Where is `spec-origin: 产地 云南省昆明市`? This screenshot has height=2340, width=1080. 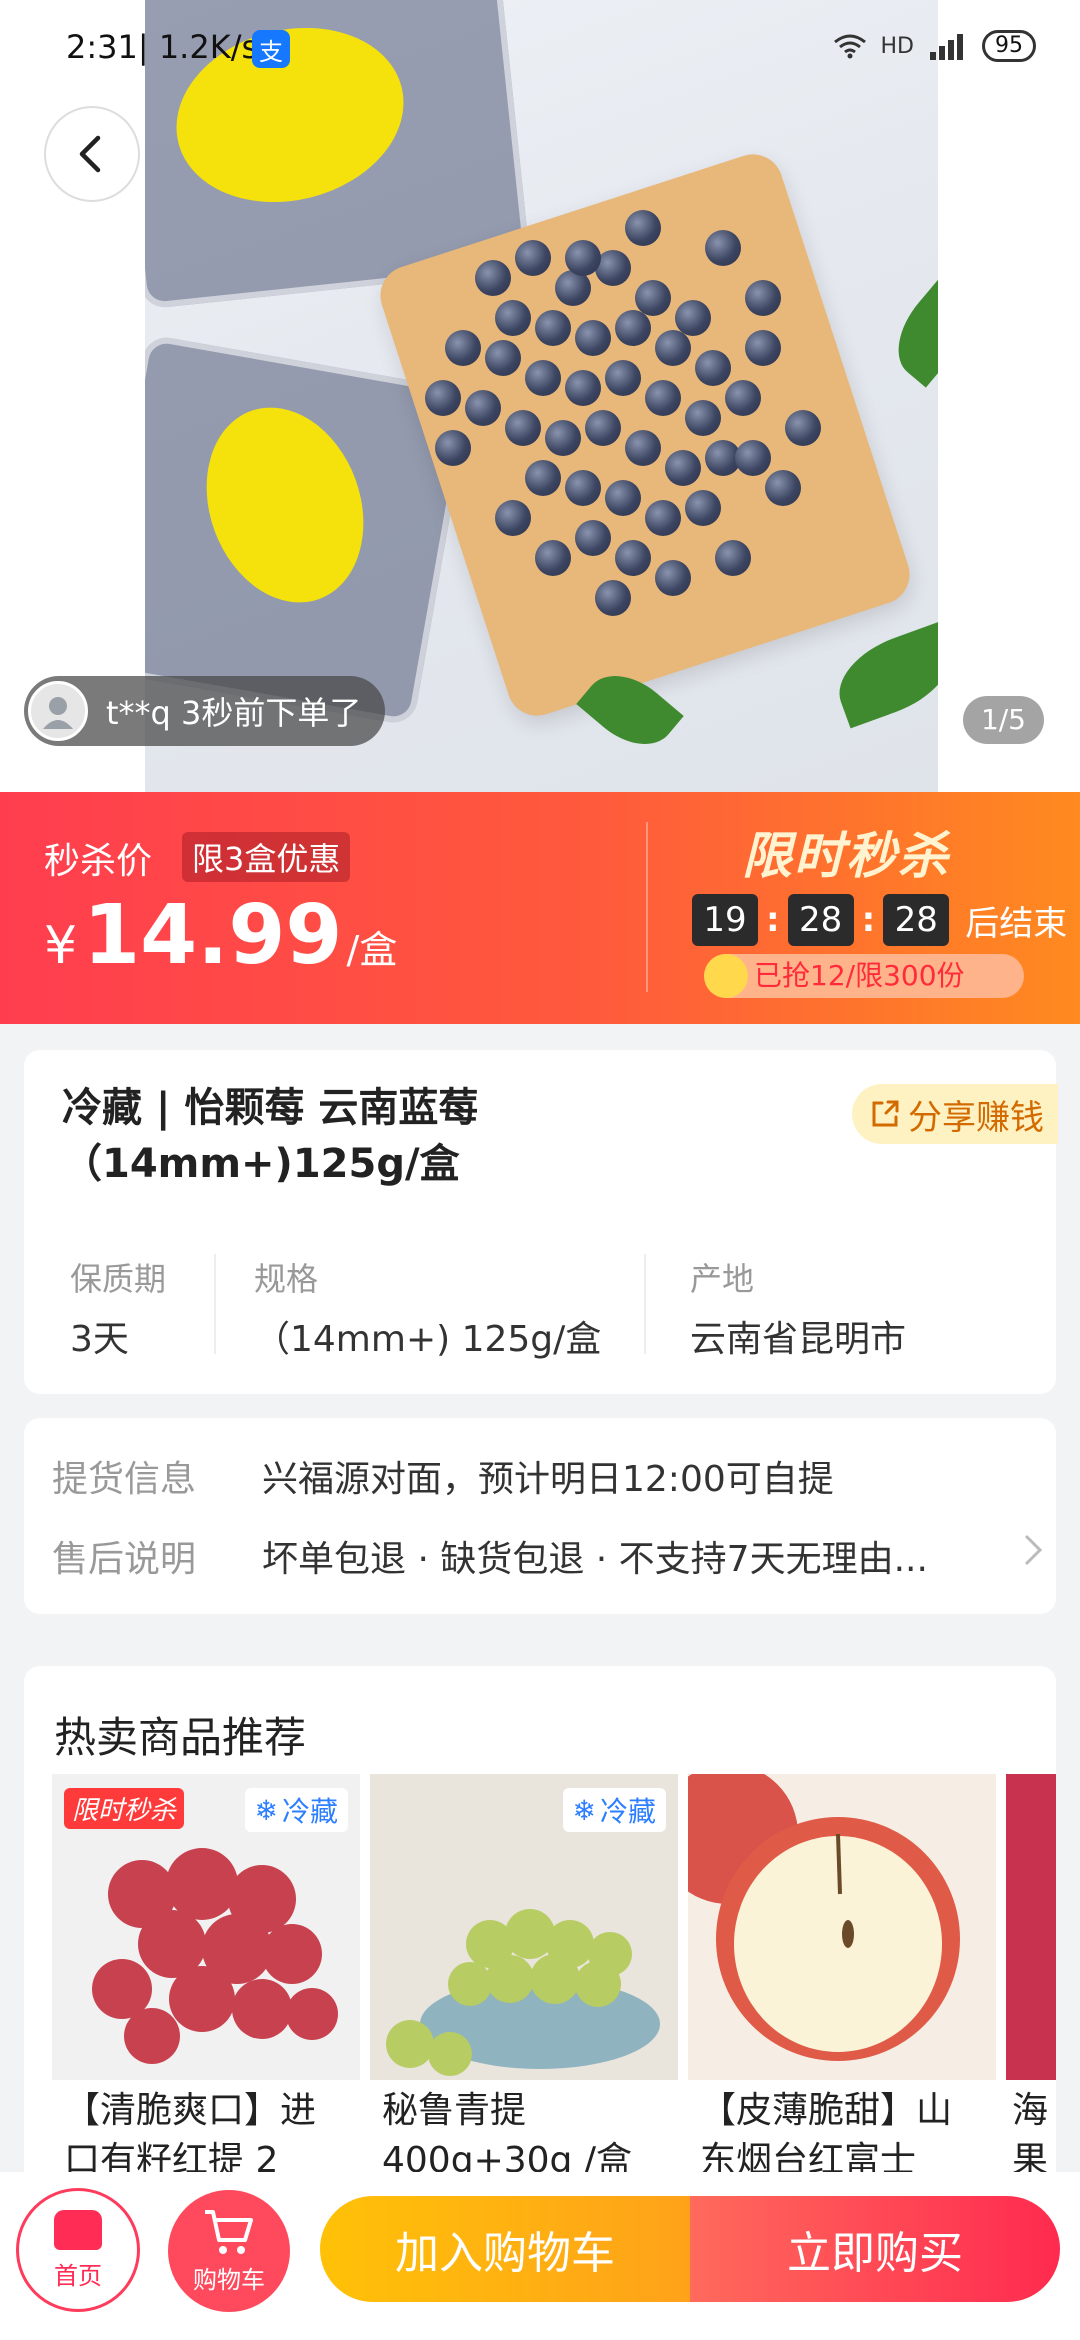 spec-origin: 产地 云南省昆明市 is located at coordinates (775, 1307).